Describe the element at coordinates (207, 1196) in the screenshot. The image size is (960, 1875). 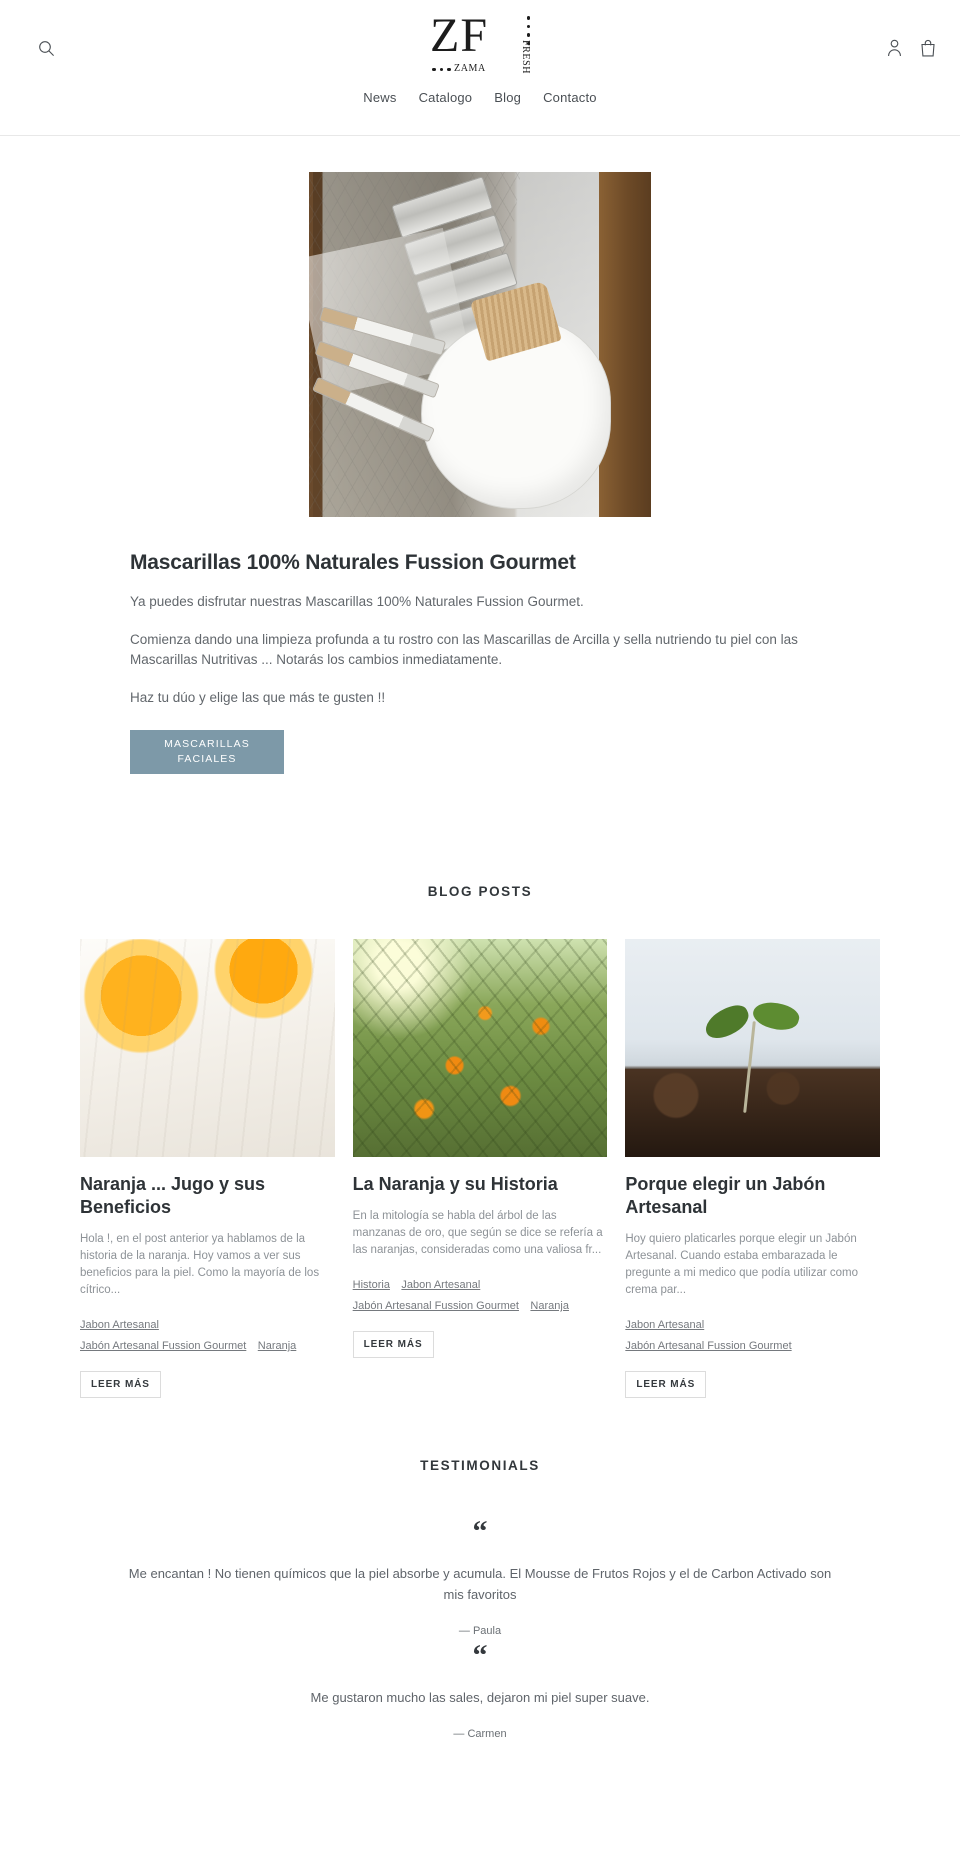
I see `blog-post-title: Naranja ... Jugo y sus Beneficios` at that location.